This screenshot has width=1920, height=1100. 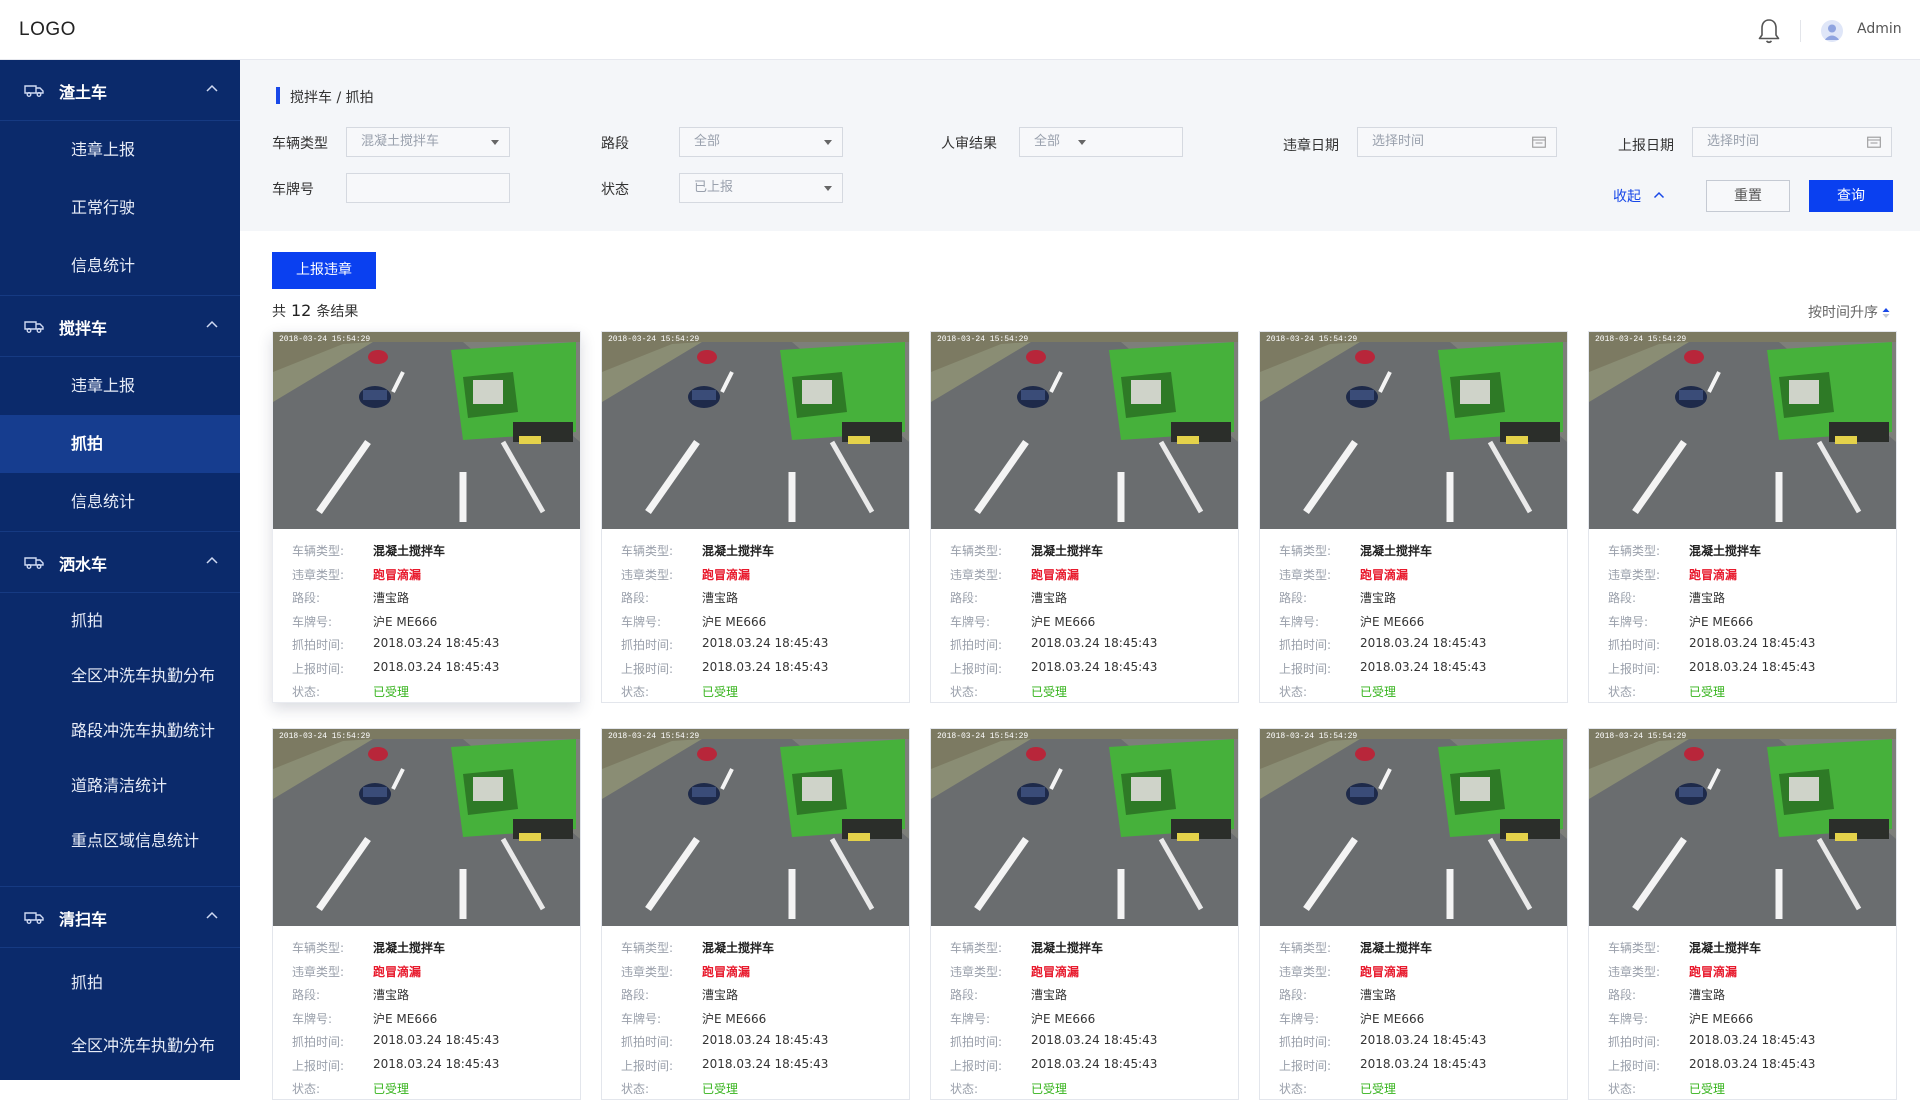 I want to click on violation-date-picker: 选择时间, so click(x=1457, y=142).